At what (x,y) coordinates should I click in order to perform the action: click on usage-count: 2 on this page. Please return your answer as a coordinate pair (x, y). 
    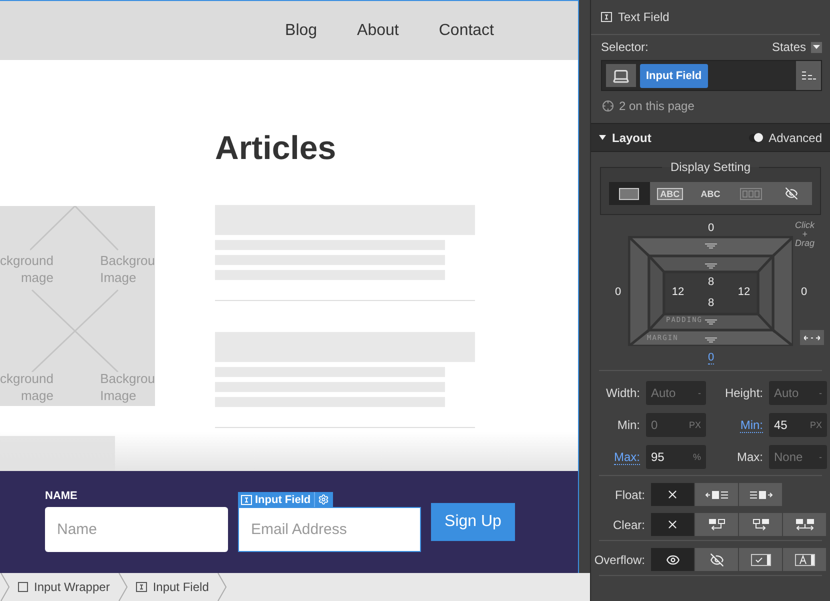
    Looking at the image, I should click on (656, 106).